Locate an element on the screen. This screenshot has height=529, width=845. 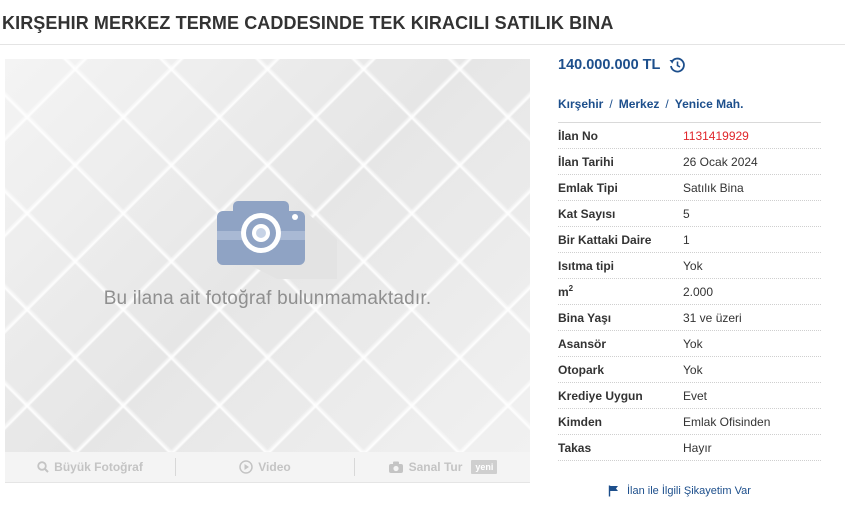
detail-key: Kimden is located at coordinates (580, 421).